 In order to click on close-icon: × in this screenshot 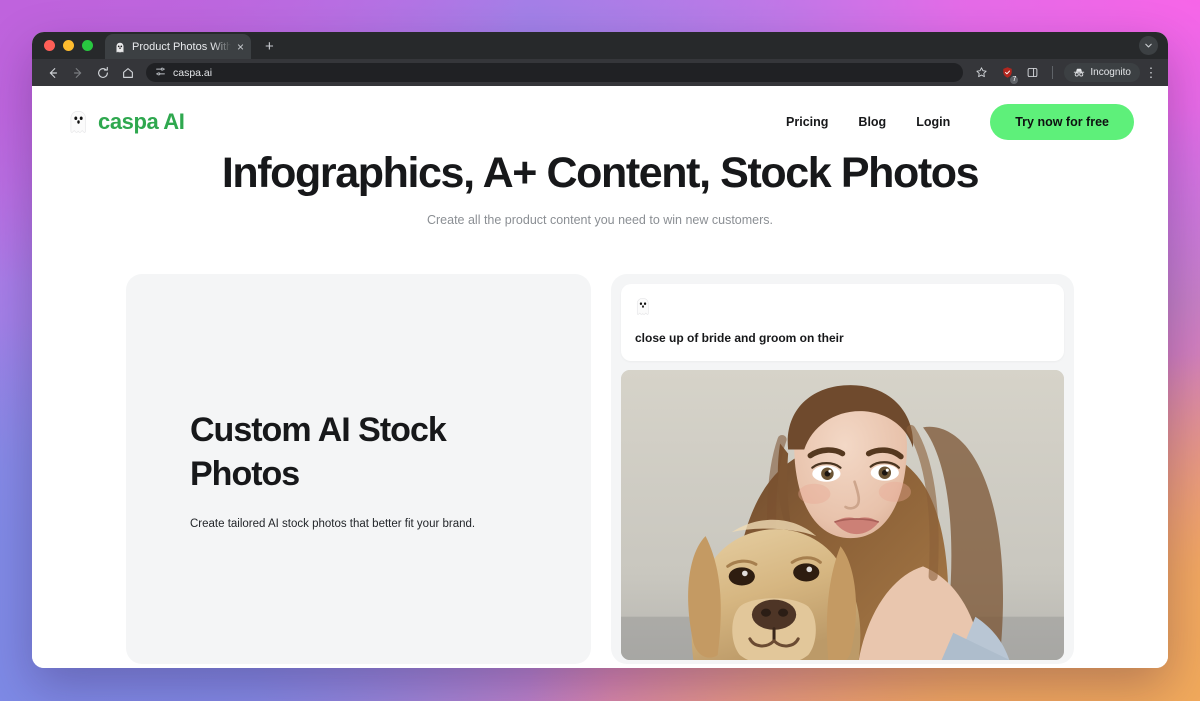, I will do `click(240, 47)`.